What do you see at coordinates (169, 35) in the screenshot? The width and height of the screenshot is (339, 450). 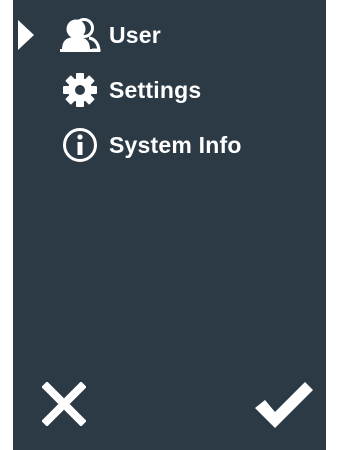 I see `menu-item-user: User` at bounding box center [169, 35].